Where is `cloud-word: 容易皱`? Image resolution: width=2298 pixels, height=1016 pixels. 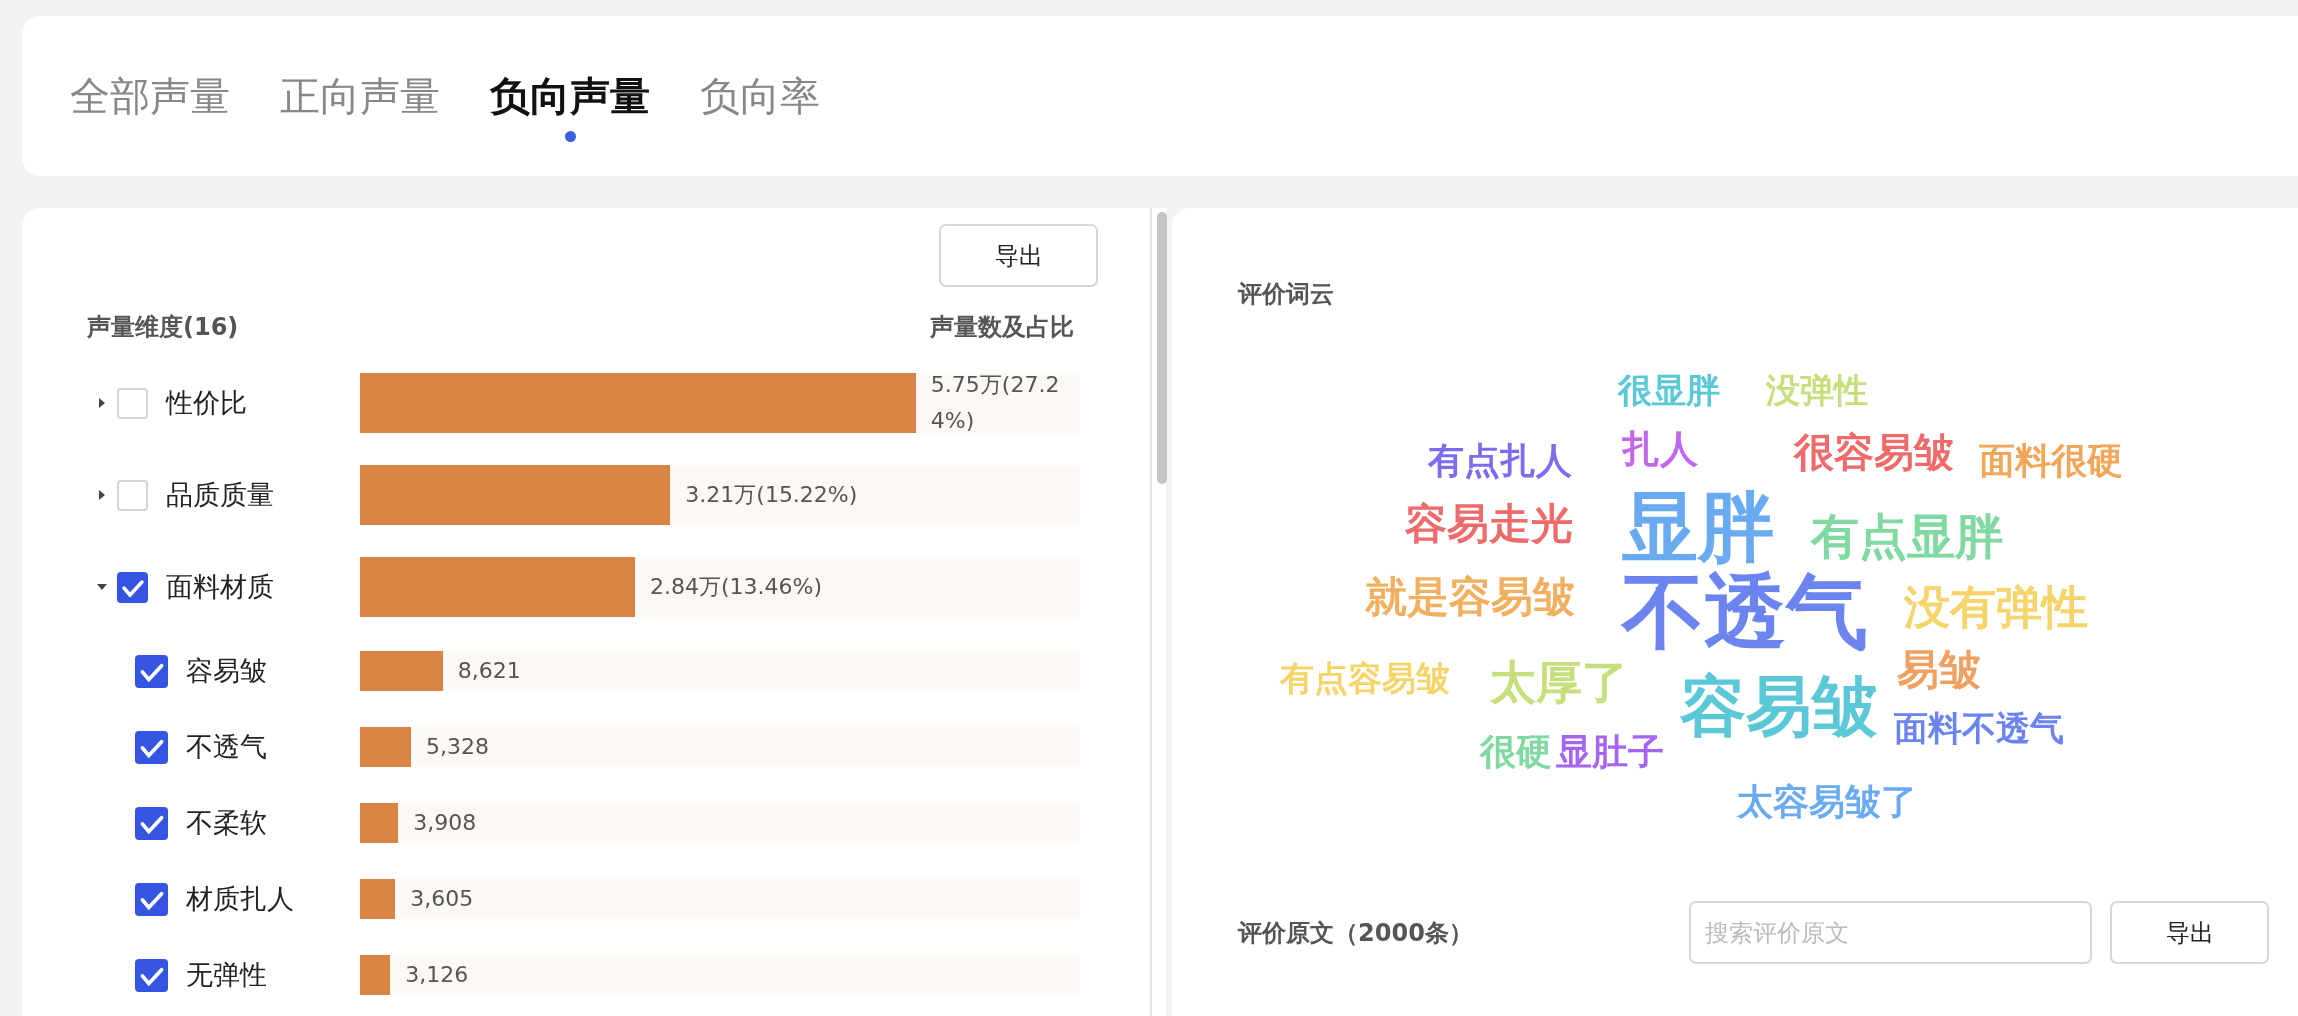 cloud-word: 容易皱 is located at coordinates (1779, 707).